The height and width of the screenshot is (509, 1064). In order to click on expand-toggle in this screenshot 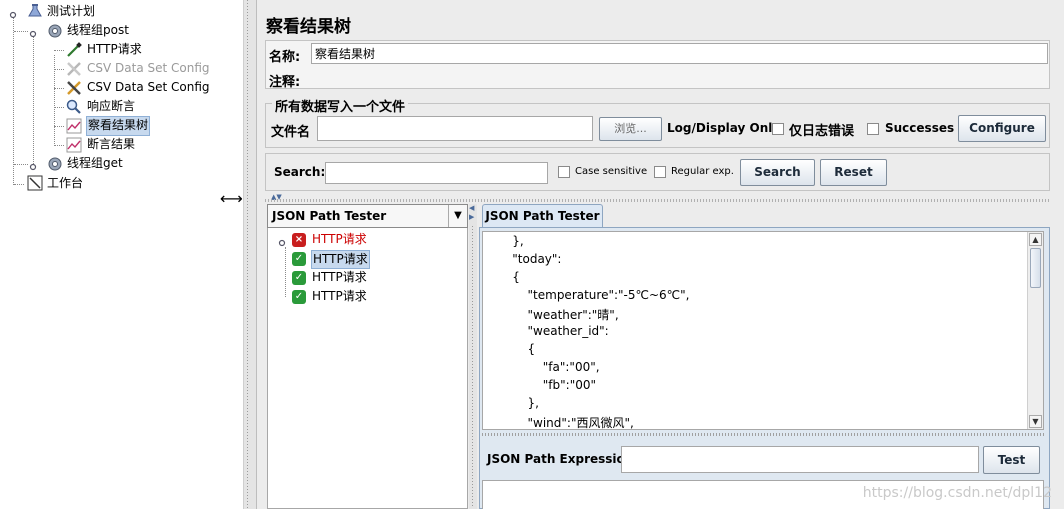, I will do `click(33, 165)`.